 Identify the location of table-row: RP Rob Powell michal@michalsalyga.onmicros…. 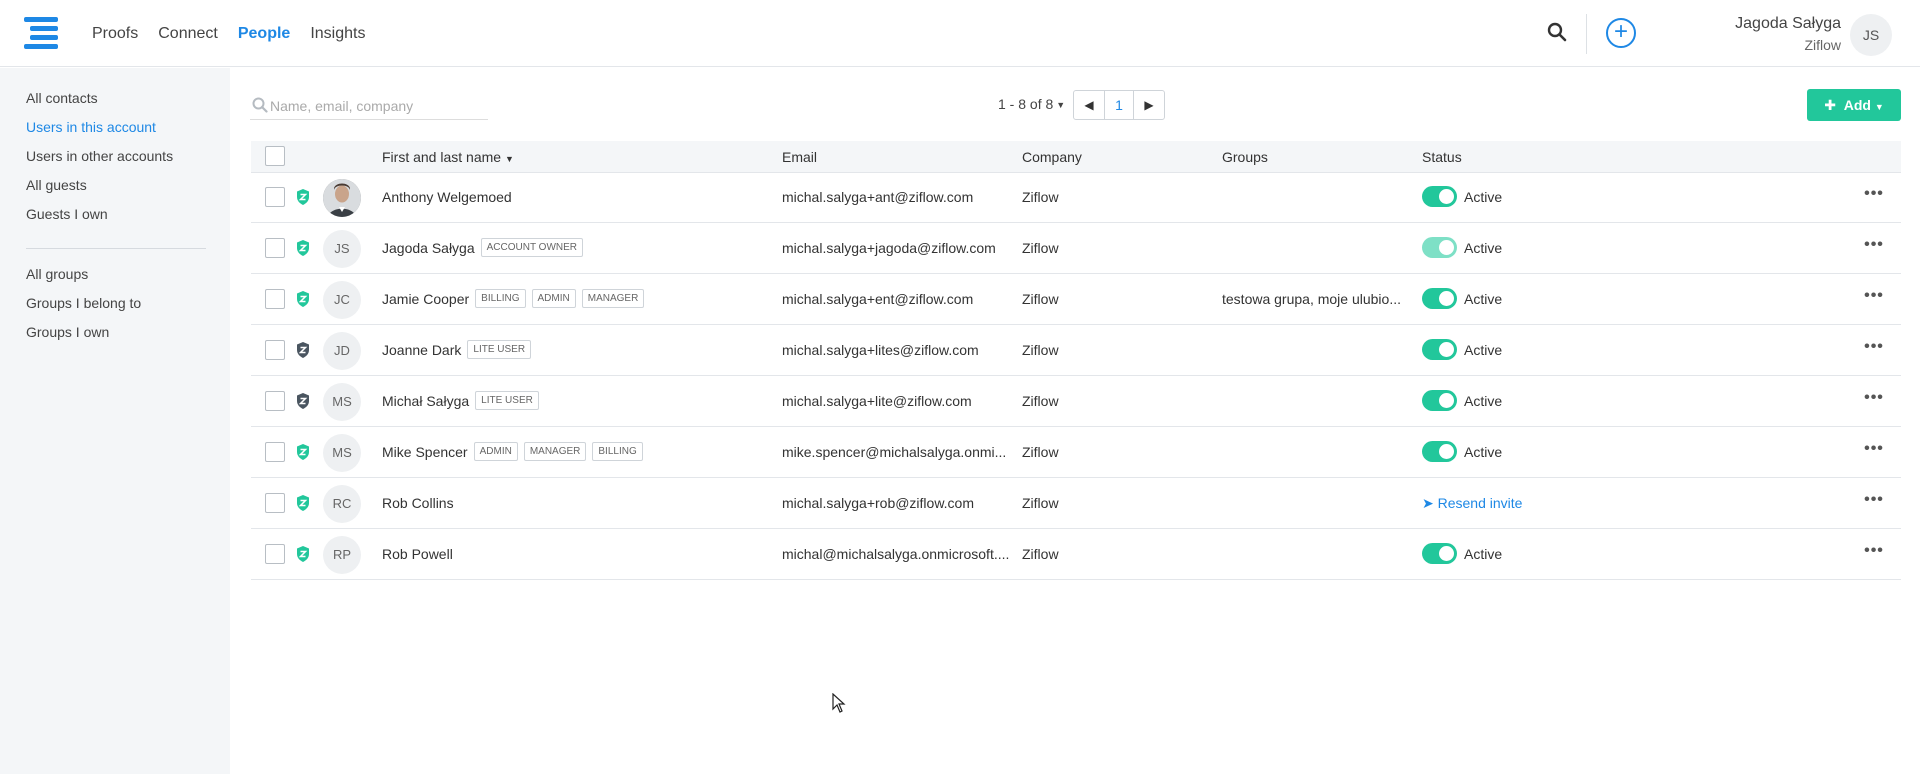
(1076, 554).